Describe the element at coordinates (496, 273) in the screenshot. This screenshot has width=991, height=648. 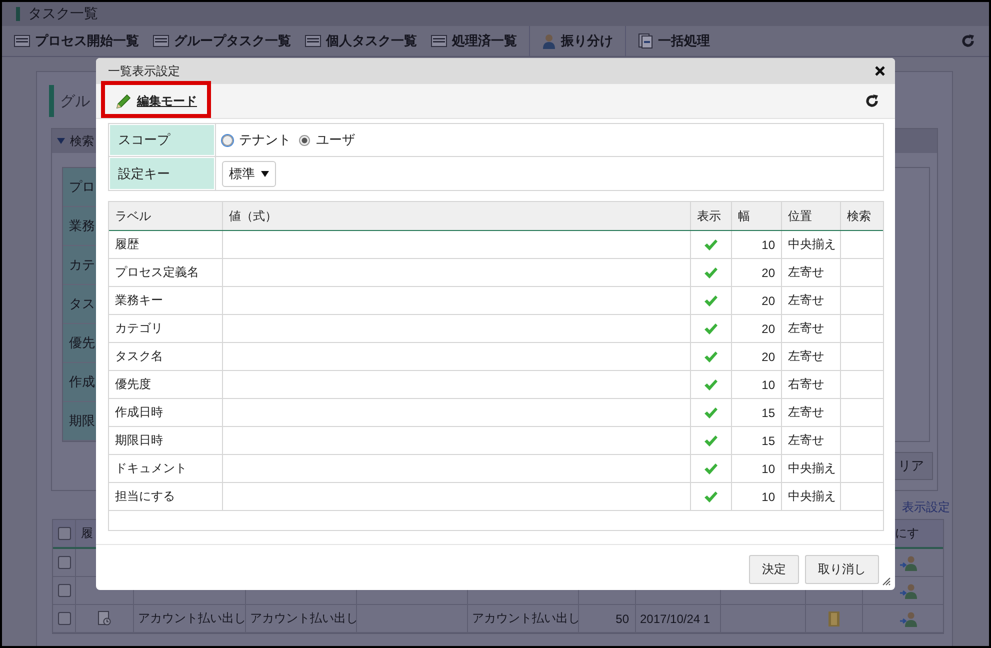
I see `table-row: プロセス定義名 20 左寄せ` at that location.